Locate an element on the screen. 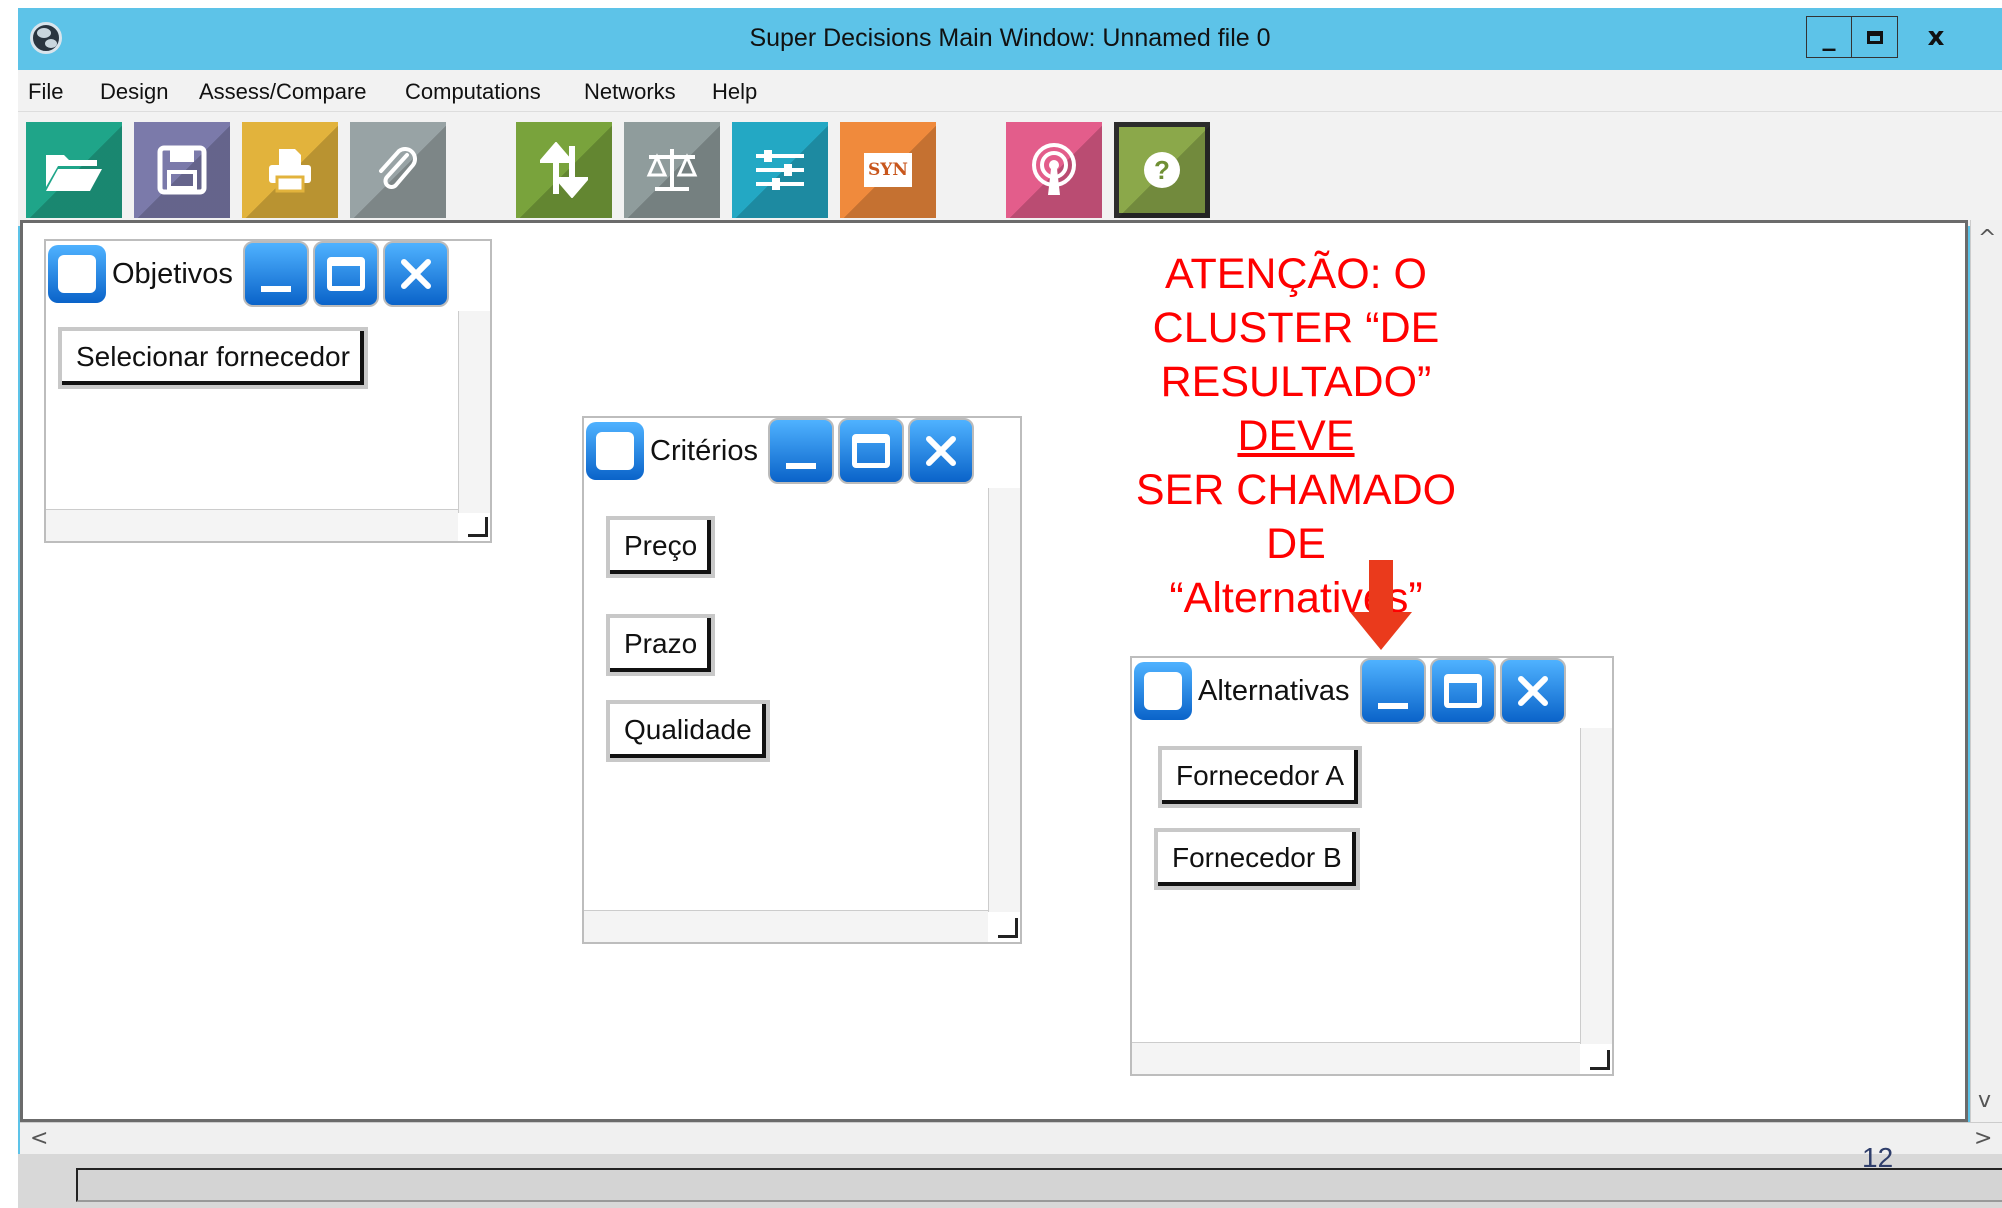 The image size is (2002, 1208). close-button: x is located at coordinates (1936, 37).